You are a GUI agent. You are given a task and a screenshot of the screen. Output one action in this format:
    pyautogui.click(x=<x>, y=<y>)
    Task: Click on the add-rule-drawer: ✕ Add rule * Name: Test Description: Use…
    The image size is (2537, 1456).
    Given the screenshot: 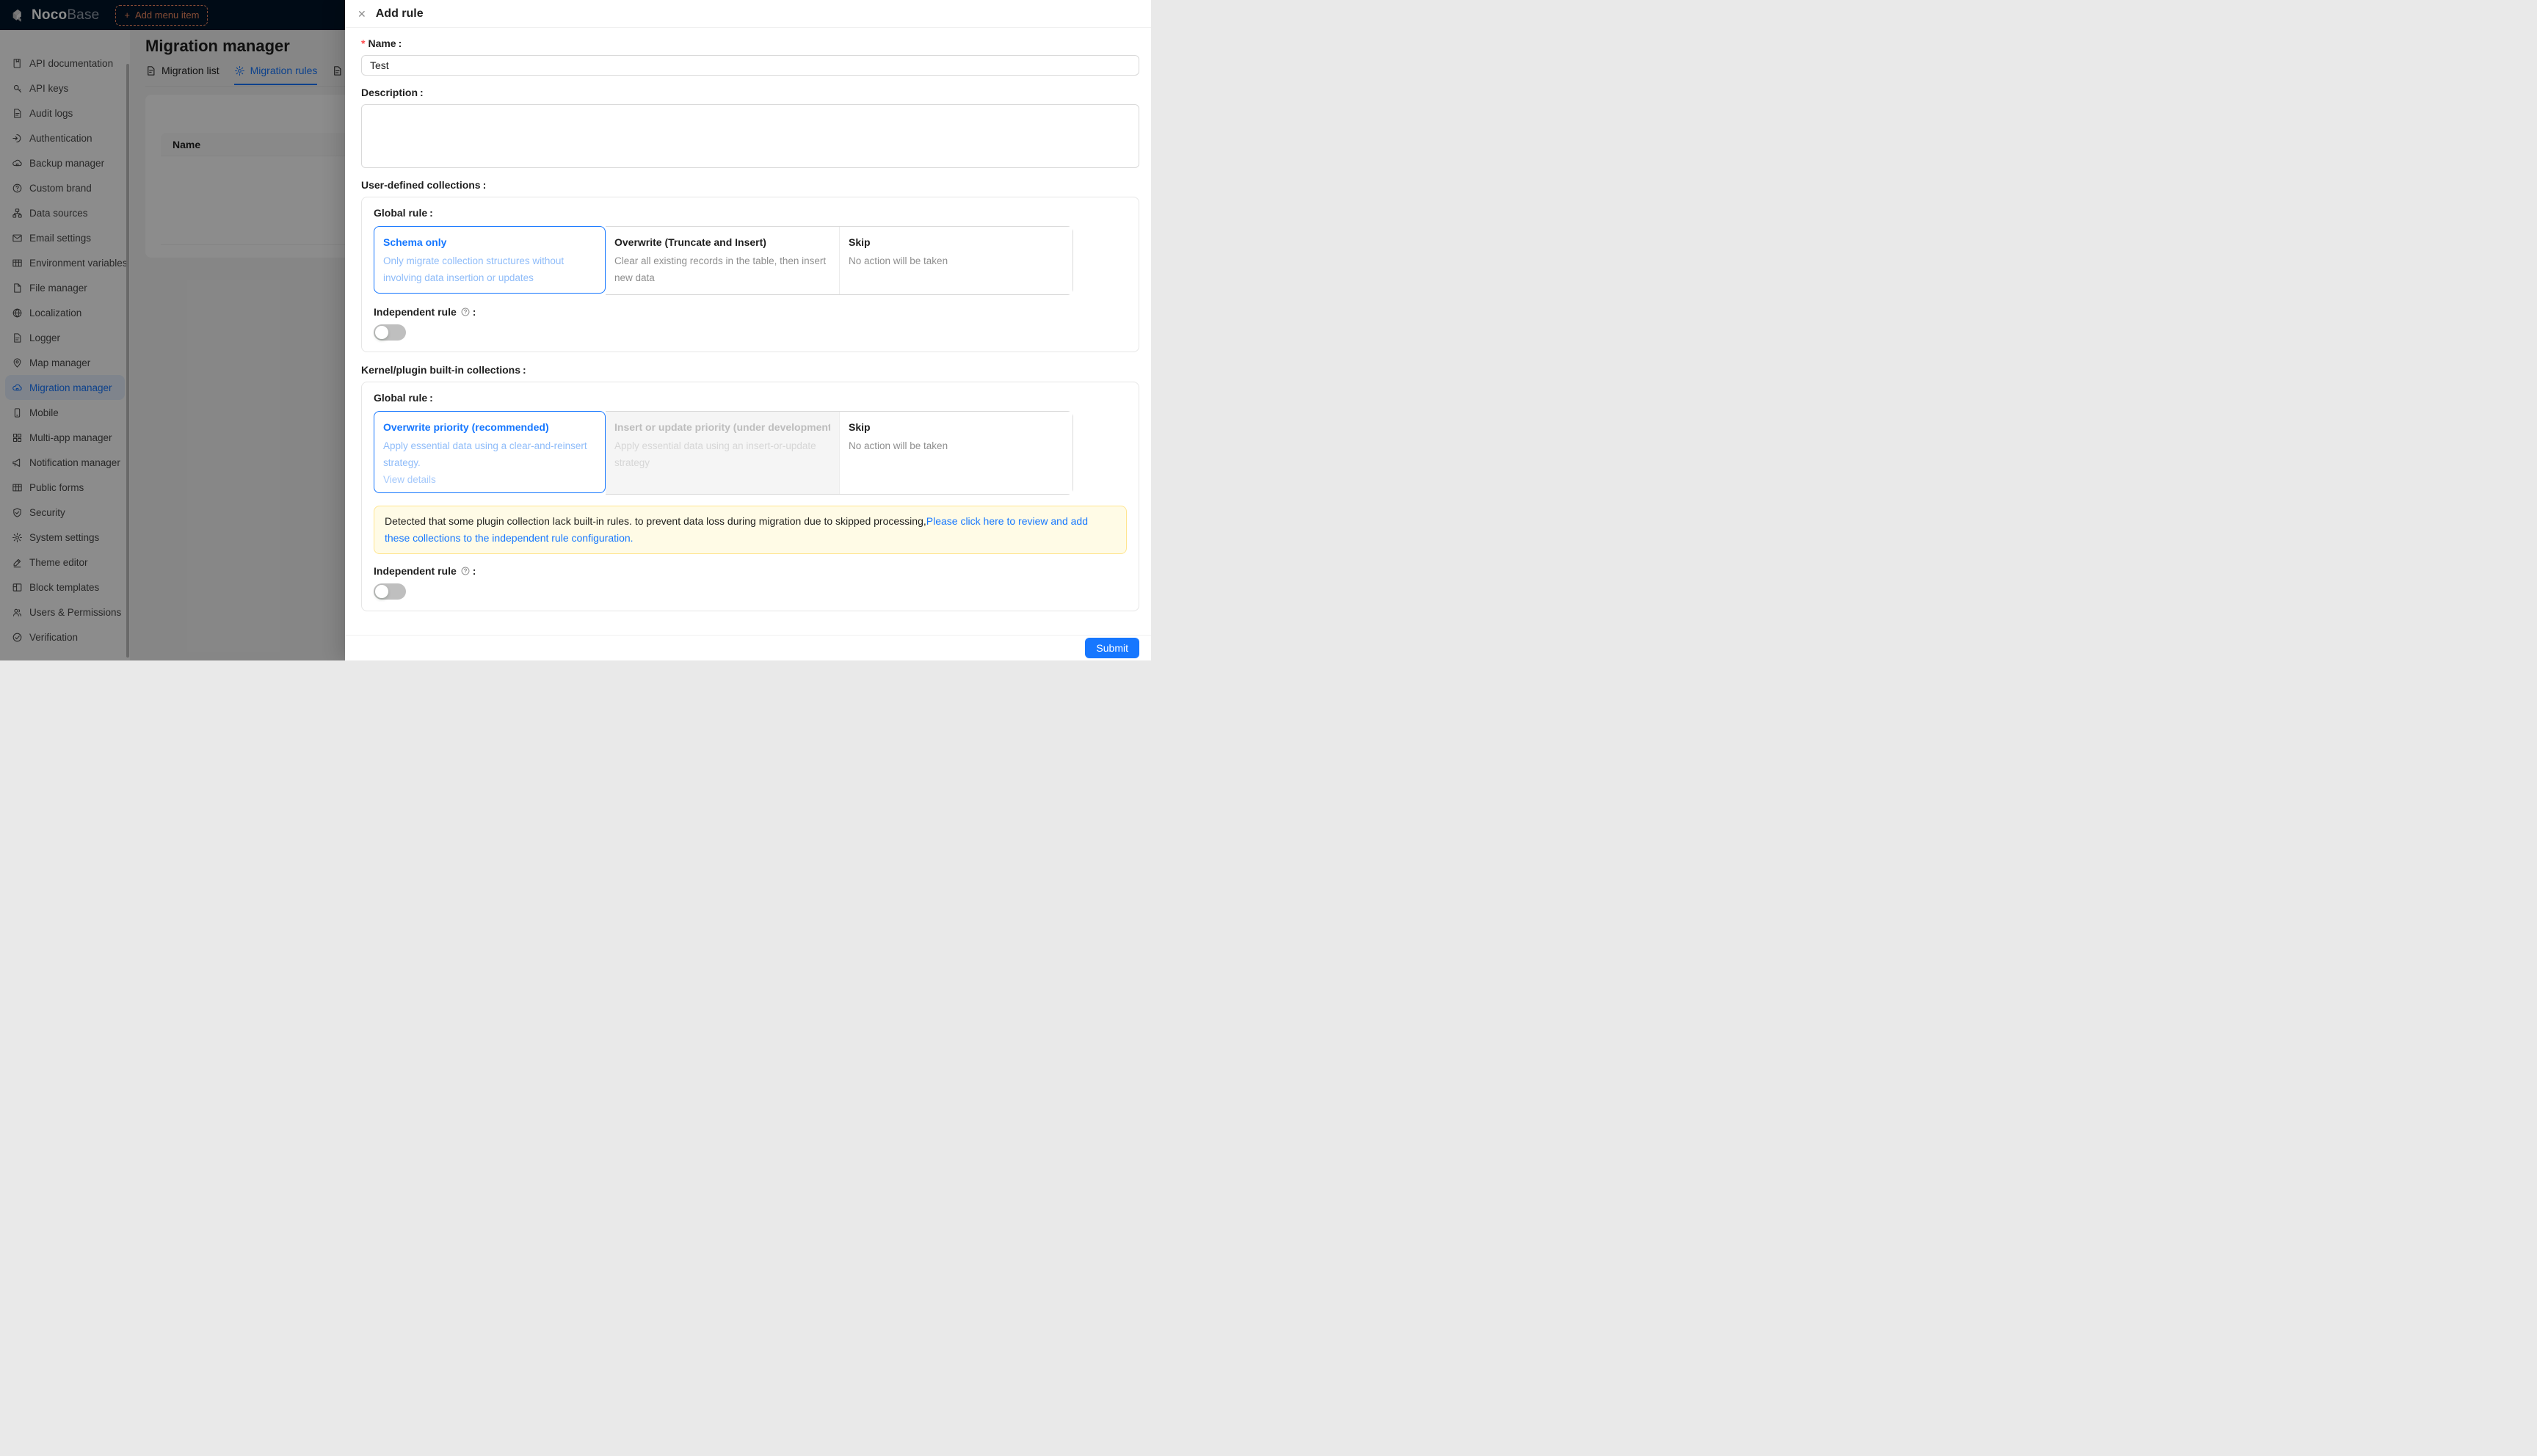 What is the action you would take?
    pyautogui.click(x=748, y=330)
    